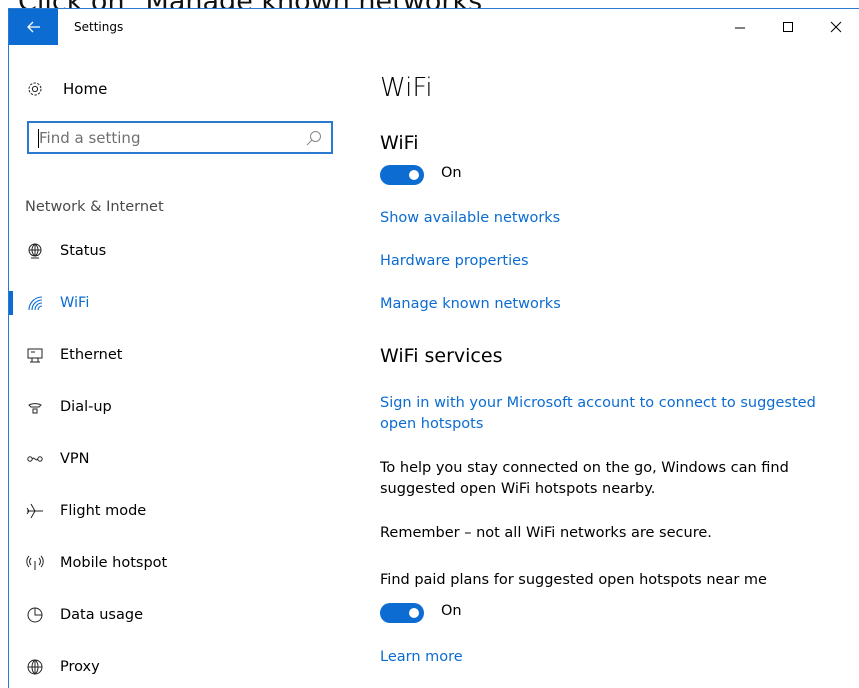 This screenshot has height=688, width=859. What do you see at coordinates (174, 355) in the screenshot?
I see `sidebar-item-ethernet: Ethernet` at bounding box center [174, 355].